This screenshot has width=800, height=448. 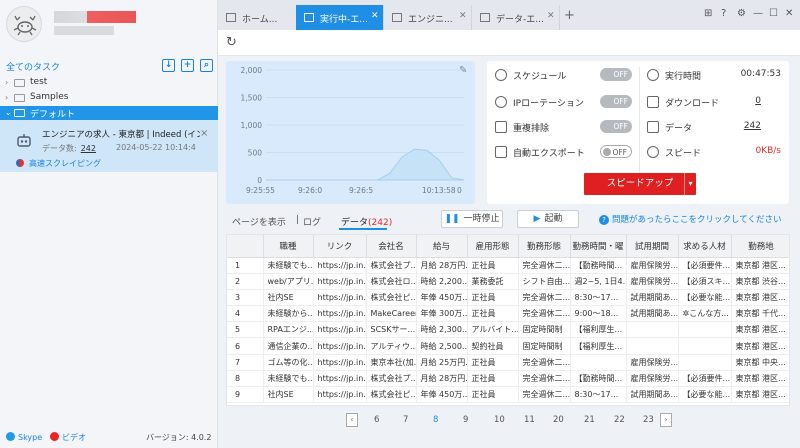 I want to click on folder-default: ⌄ デフォルト, so click(x=109, y=113).